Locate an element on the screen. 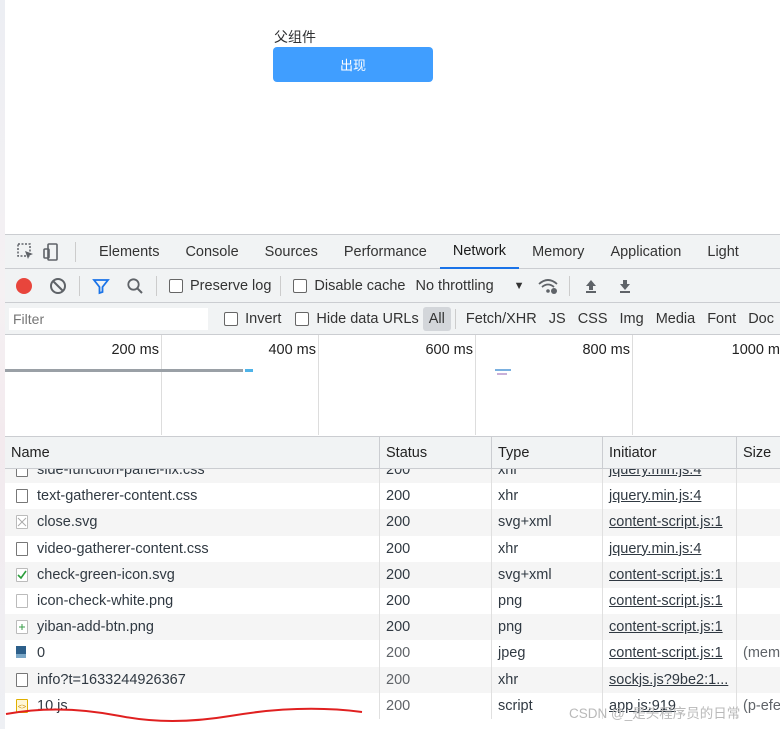 The height and width of the screenshot is (729, 780). cell-type-text: script is located at coordinates (515, 705).